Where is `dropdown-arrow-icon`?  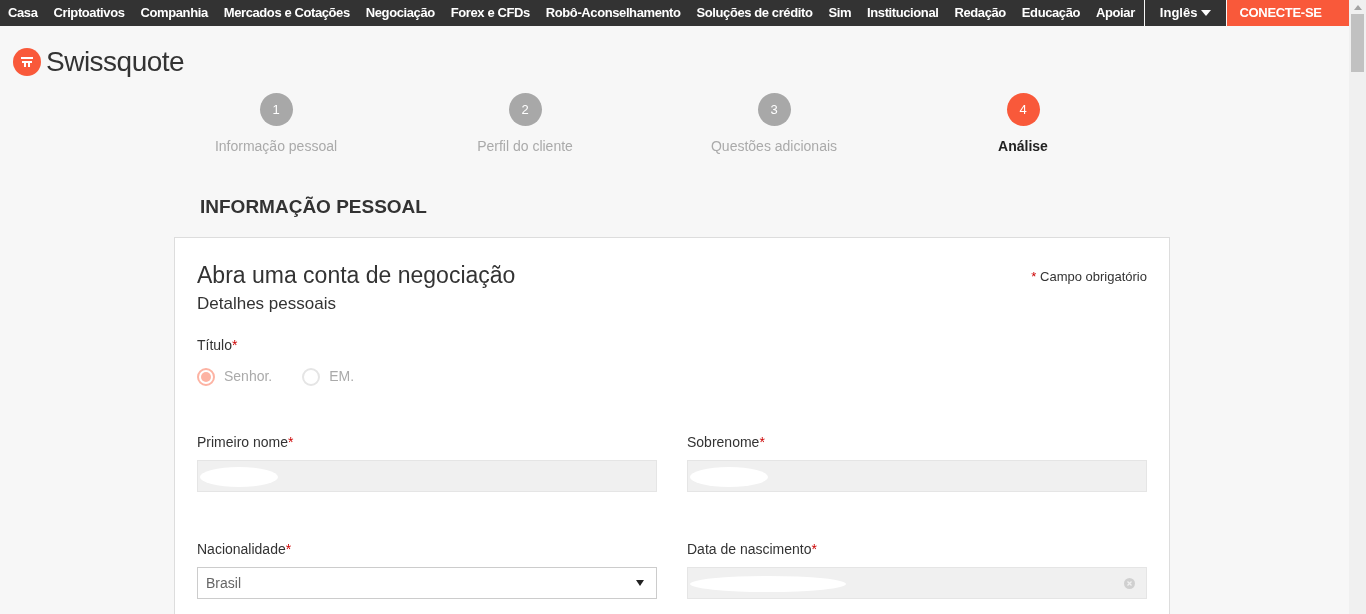 dropdown-arrow-icon is located at coordinates (640, 583).